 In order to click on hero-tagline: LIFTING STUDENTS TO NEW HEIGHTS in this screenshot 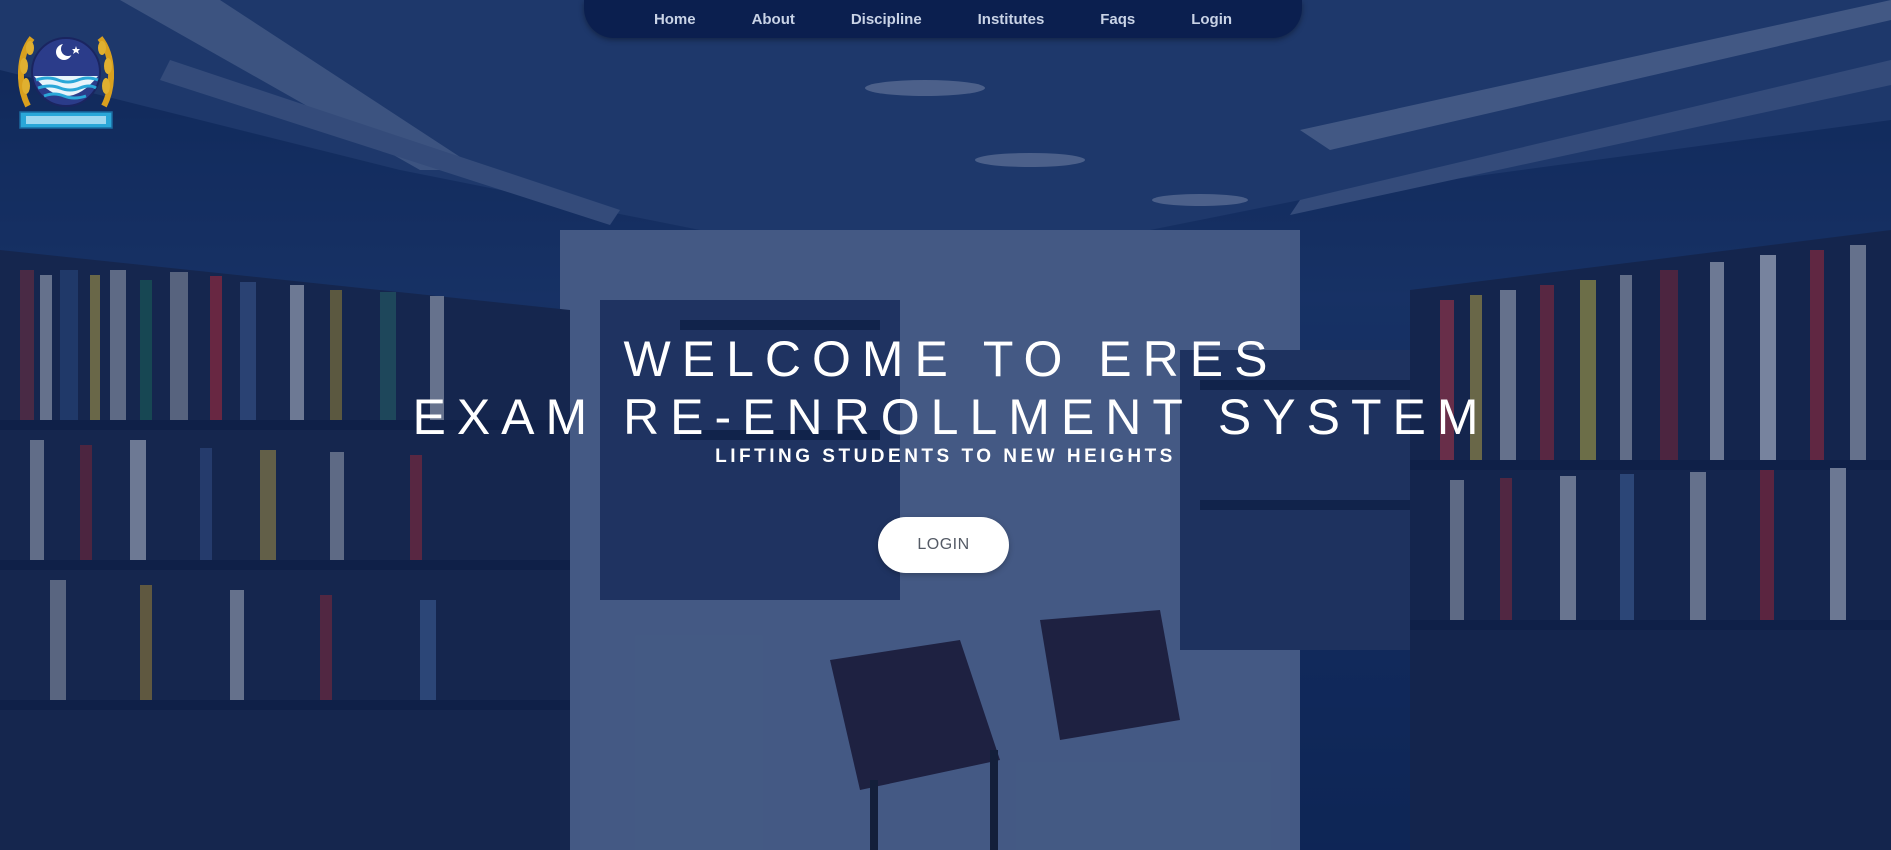, I will do `click(945, 456)`.